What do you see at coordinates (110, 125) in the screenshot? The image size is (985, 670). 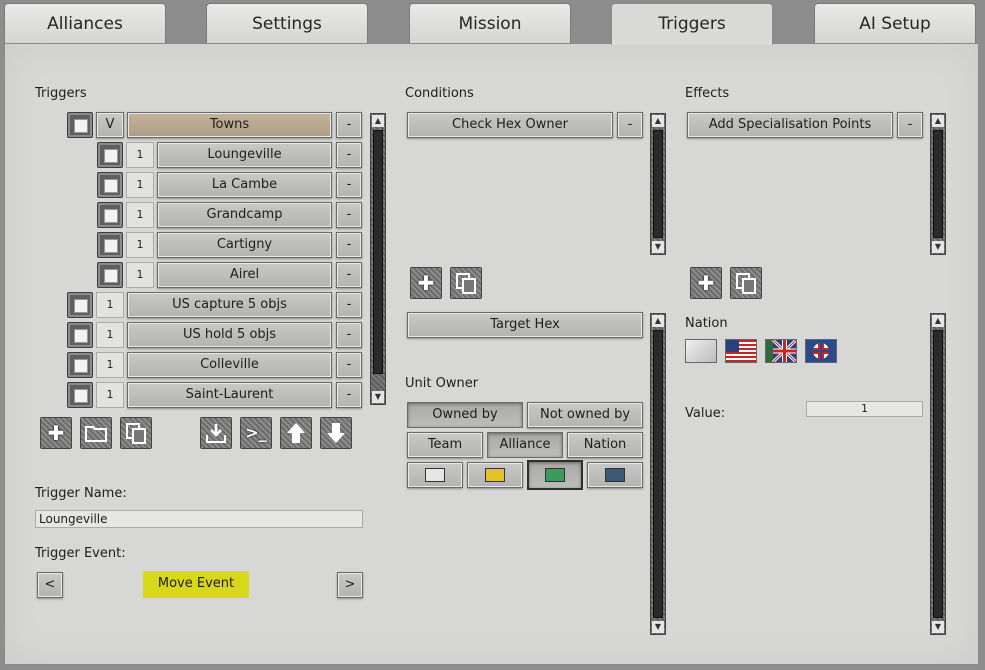 I see `trigger-flag: V` at bounding box center [110, 125].